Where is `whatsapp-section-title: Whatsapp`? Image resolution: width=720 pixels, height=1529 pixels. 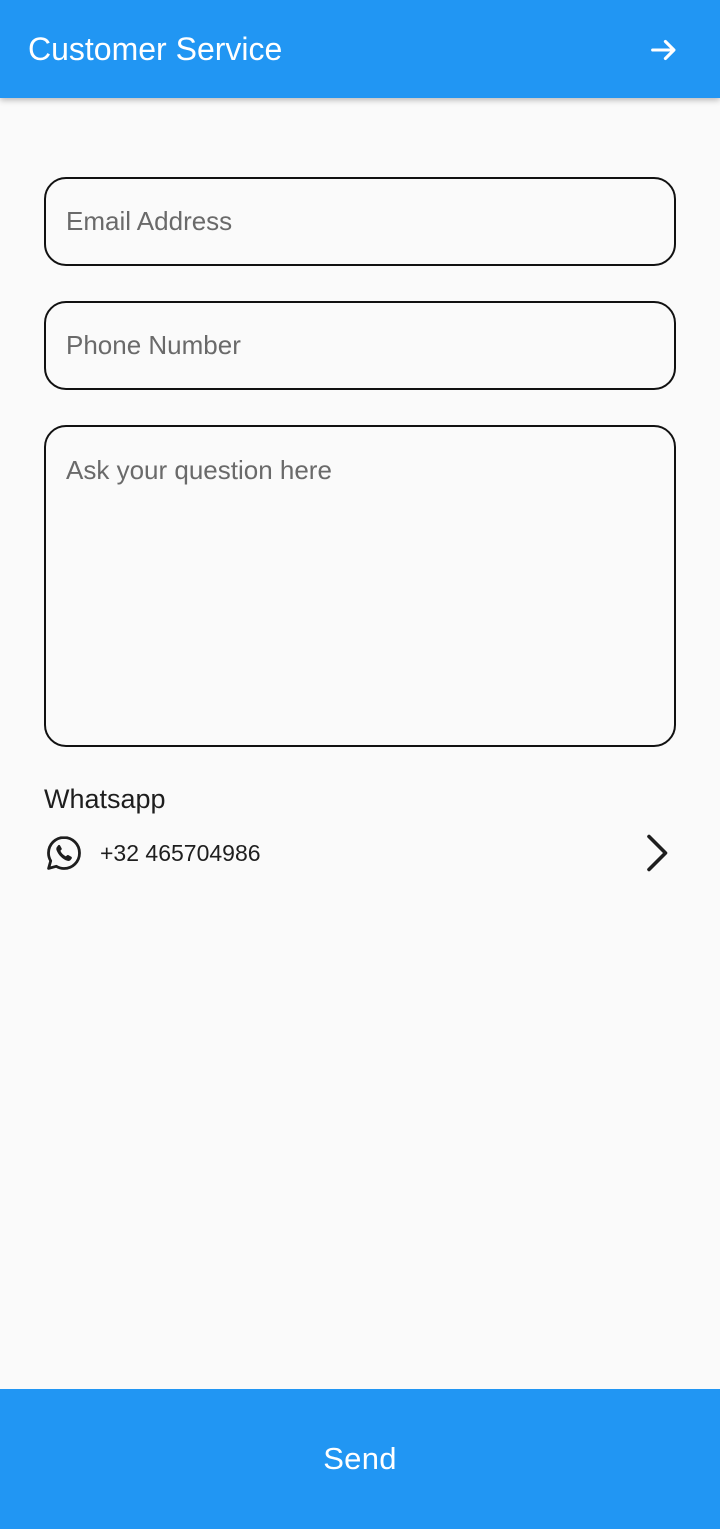
whatsapp-section-title: Whatsapp is located at coordinates (105, 799).